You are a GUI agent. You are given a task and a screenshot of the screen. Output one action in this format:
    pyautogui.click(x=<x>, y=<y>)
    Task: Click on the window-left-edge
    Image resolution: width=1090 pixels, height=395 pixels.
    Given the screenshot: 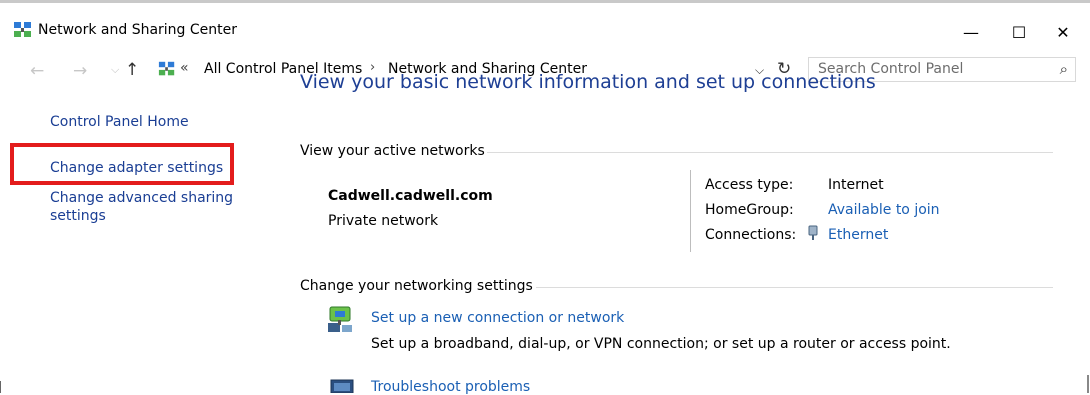 What is the action you would take?
    pyautogui.click(x=0, y=387)
    